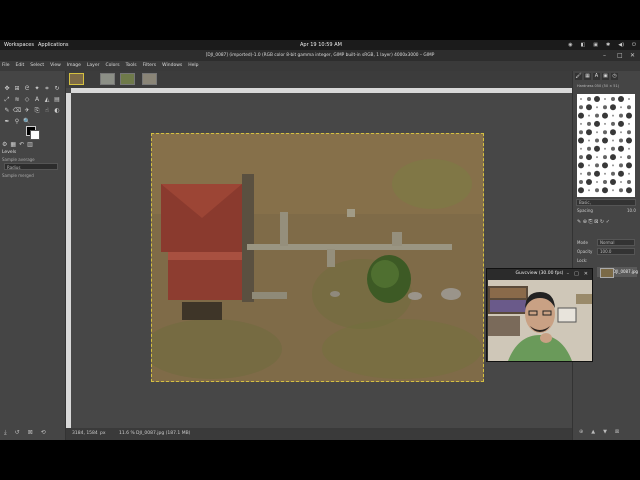 This screenshot has height=480, width=640. I want to click on menu-file: File, so click(6, 66).